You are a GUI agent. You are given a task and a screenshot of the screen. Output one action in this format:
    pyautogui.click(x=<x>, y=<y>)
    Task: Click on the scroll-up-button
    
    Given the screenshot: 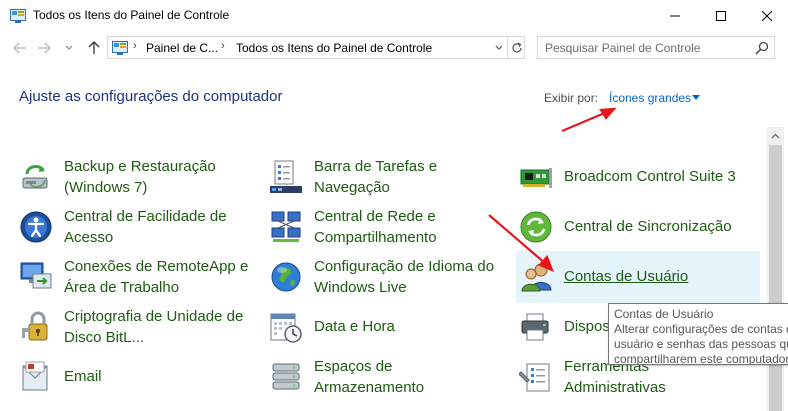 What is the action you would take?
    pyautogui.click(x=775, y=135)
    